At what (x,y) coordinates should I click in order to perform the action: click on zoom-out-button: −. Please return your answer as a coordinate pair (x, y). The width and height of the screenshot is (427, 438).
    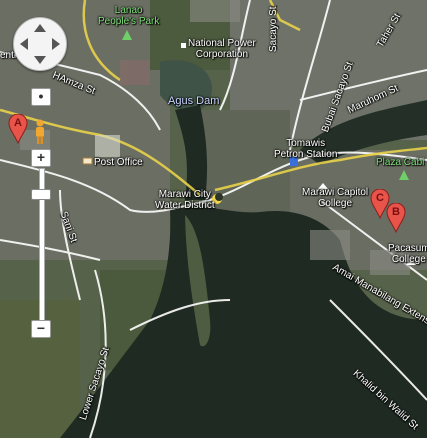
    Looking at the image, I should click on (41, 329).